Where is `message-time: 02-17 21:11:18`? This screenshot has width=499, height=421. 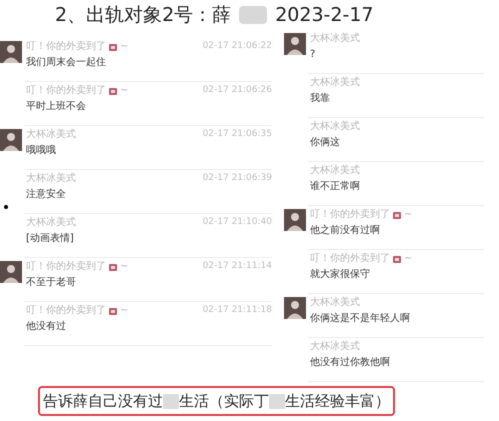
message-time: 02-17 21:11:18 is located at coordinates (237, 310).